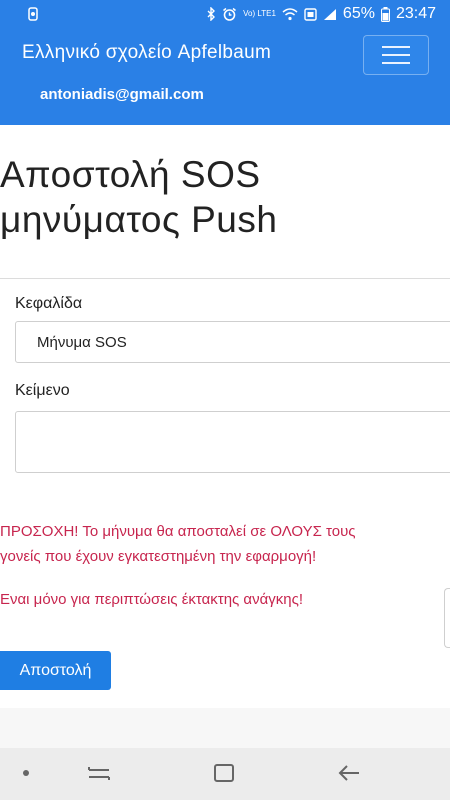  Describe the element at coordinates (225, 728) in the screenshot. I see `page-footer` at that location.